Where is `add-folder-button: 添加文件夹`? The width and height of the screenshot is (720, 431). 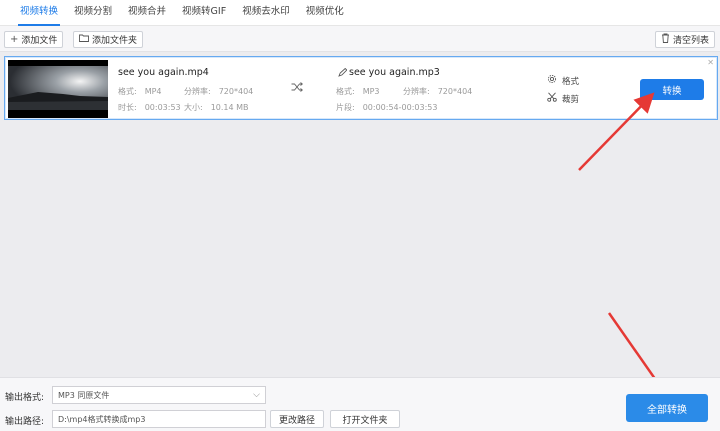
add-folder-button: 添加文件夹 is located at coordinates (108, 39).